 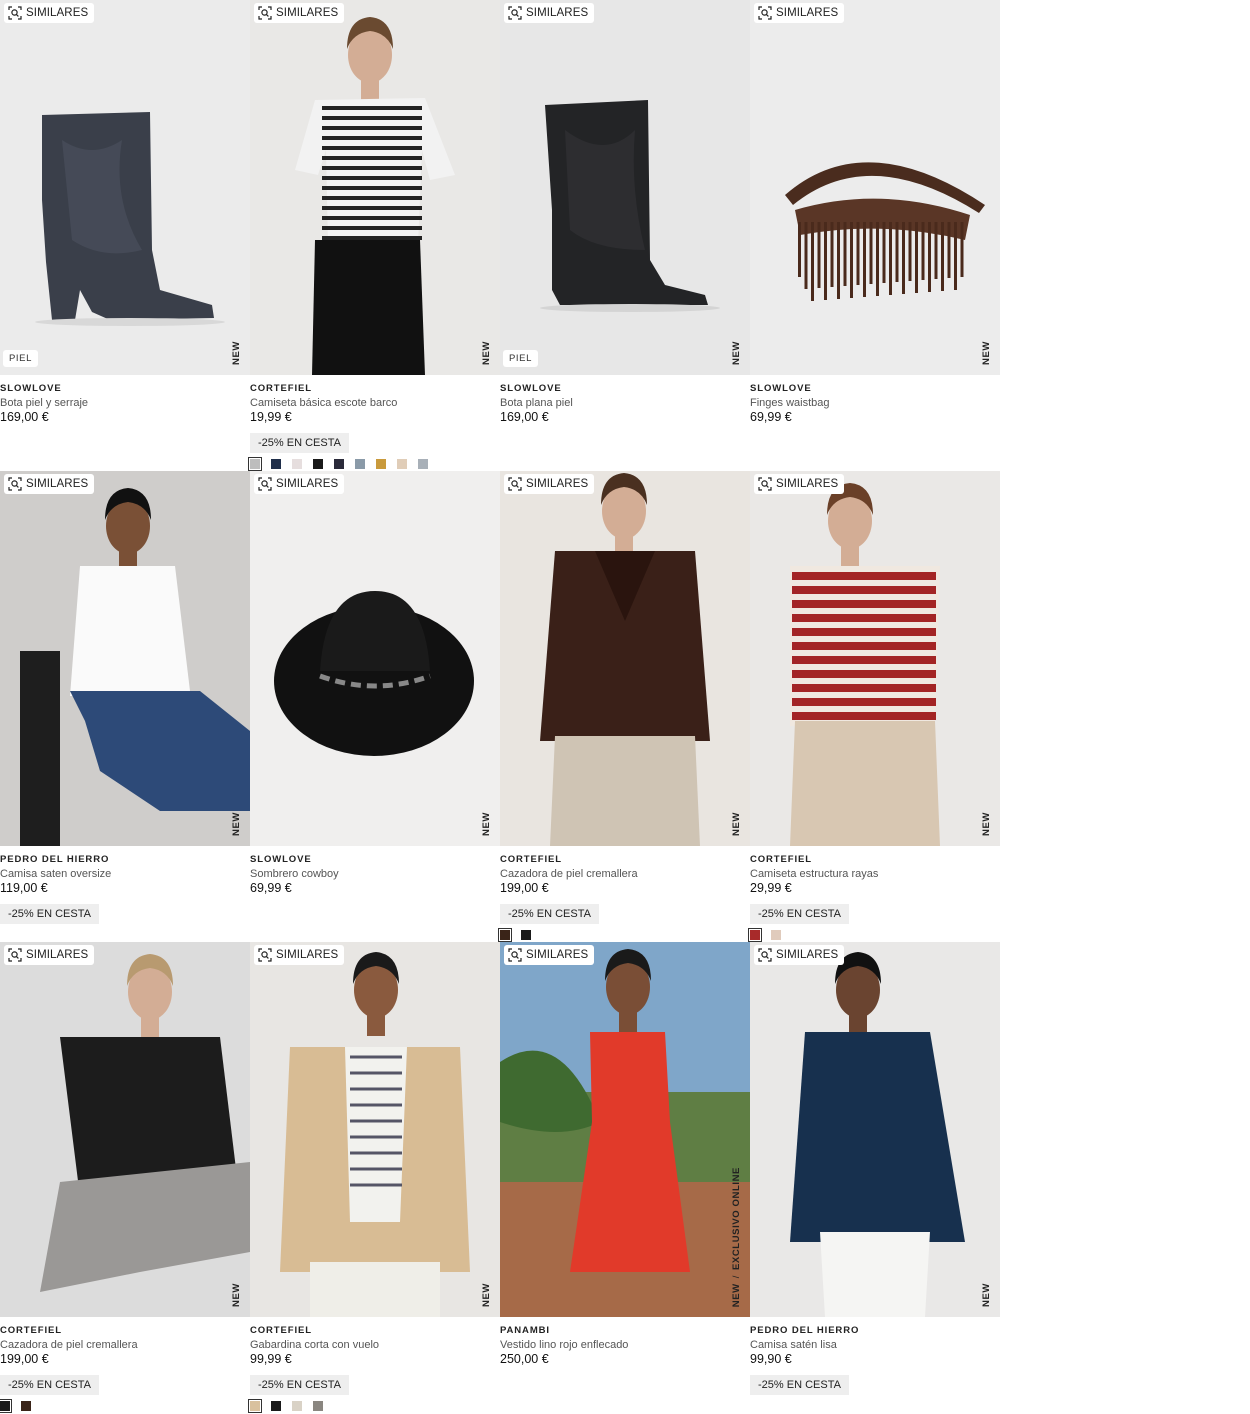 I want to click on promo-badge: -25% EN CESTA, so click(x=799, y=1385).